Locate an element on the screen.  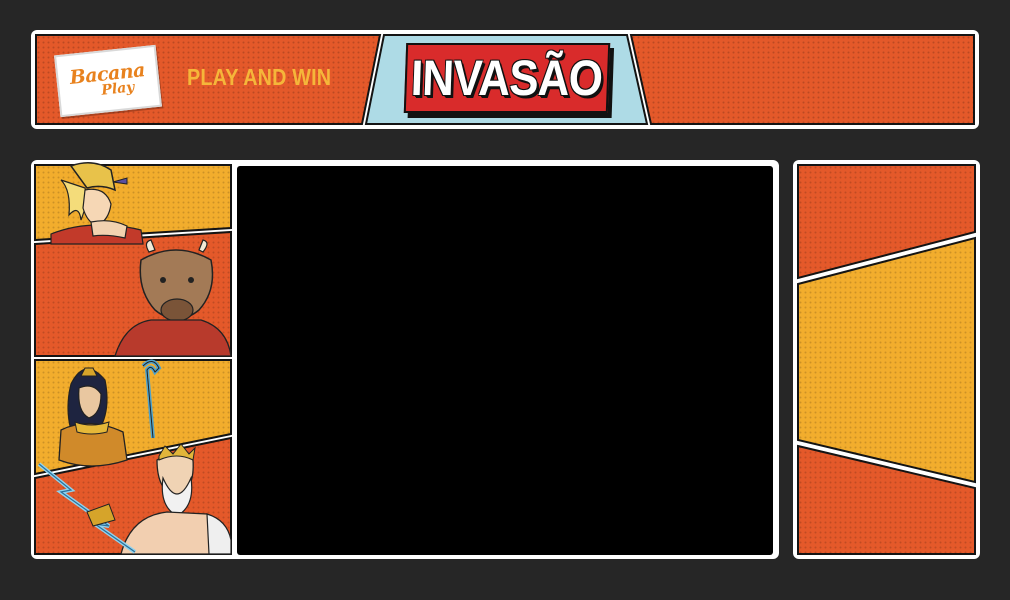
tagline: PLAY AND WIN is located at coordinates (259, 77).